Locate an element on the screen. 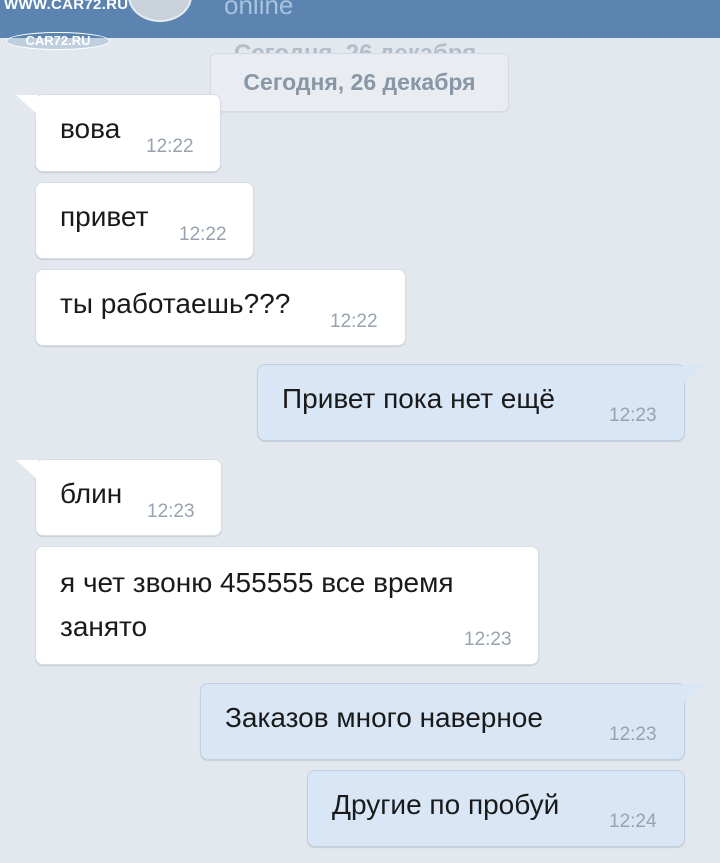 Image resolution: width=720 pixels, height=863 pixels. message-text: вова is located at coordinates (90, 128).